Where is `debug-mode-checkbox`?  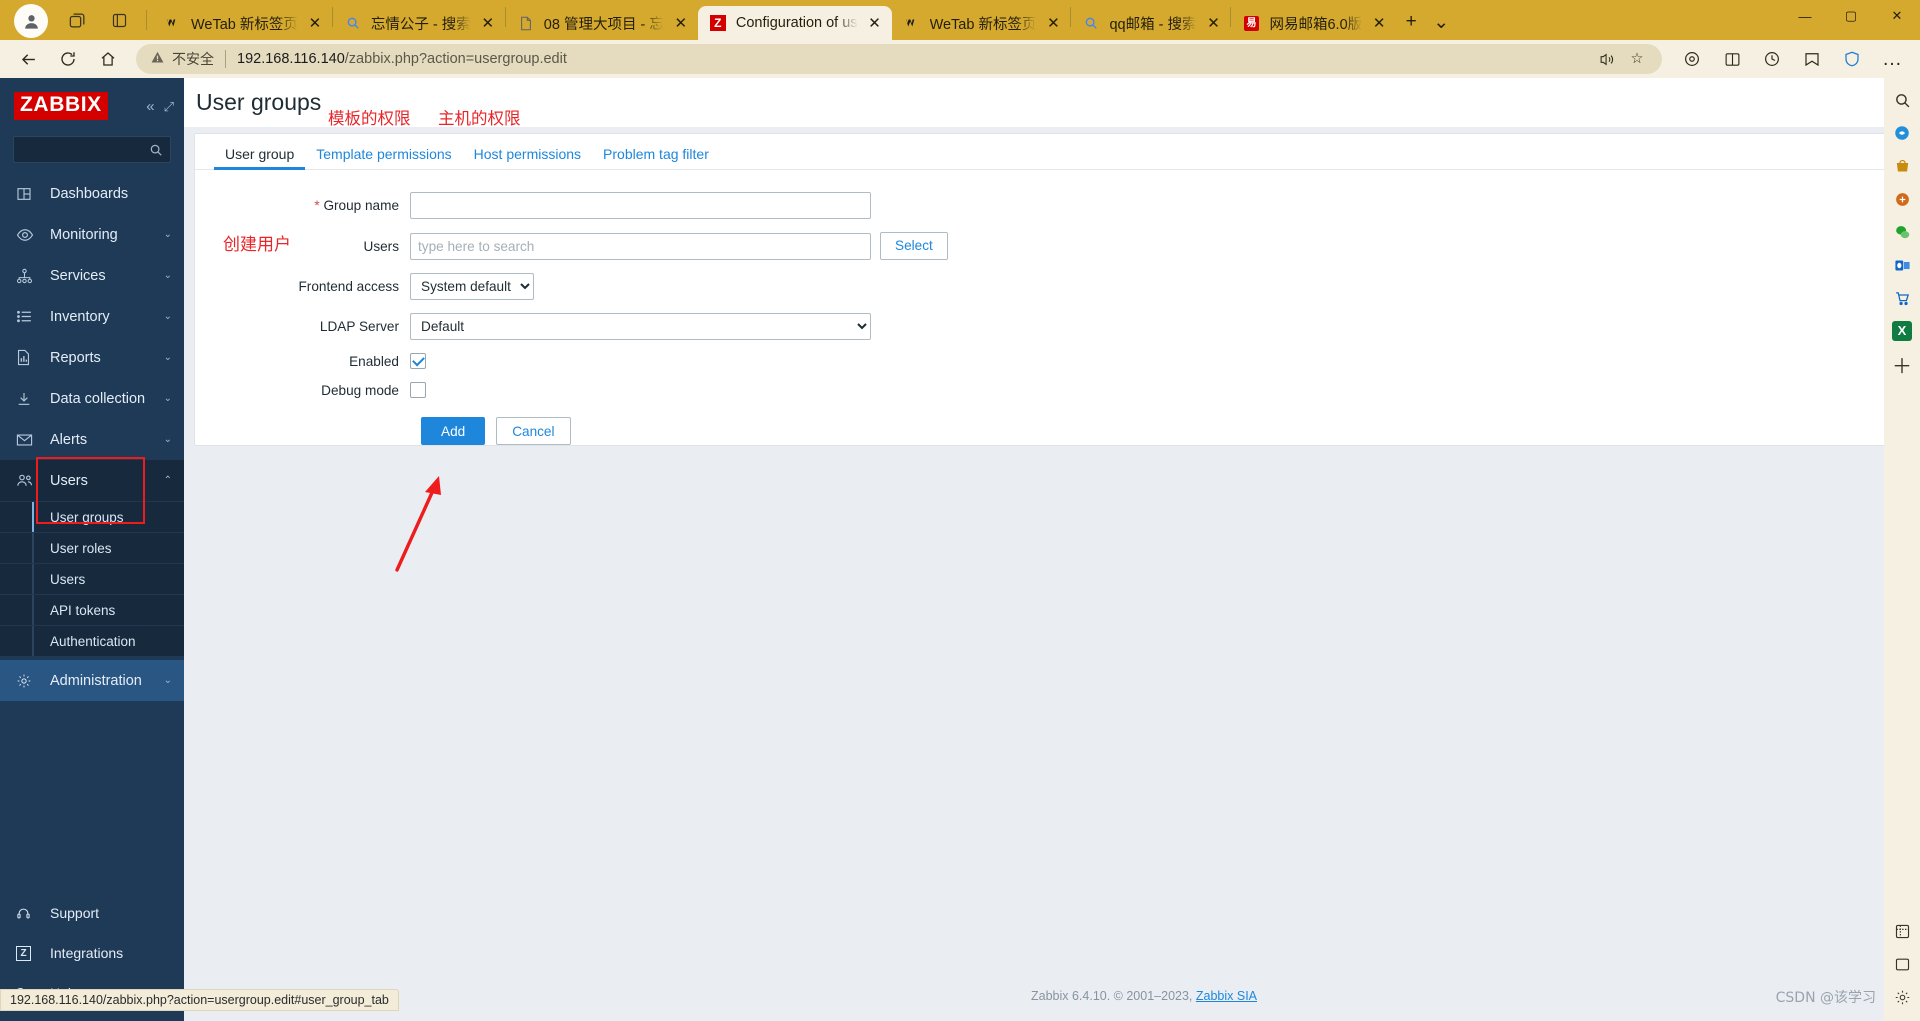 debug-mode-checkbox is located at coordinates (418, 390).